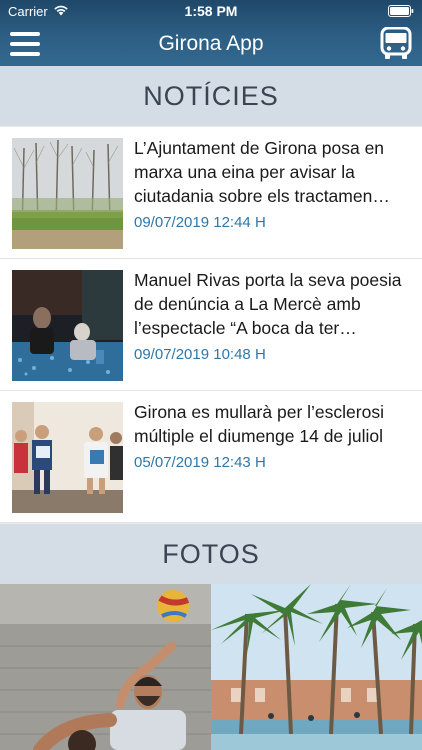 Image resolution: width=422 pixels, height=750 pixels. What do you see at coordinates (200, 354) in the screenshot?
I see `news-date: 09/07/2019 10:48 H` at bounding box center [200, 354].